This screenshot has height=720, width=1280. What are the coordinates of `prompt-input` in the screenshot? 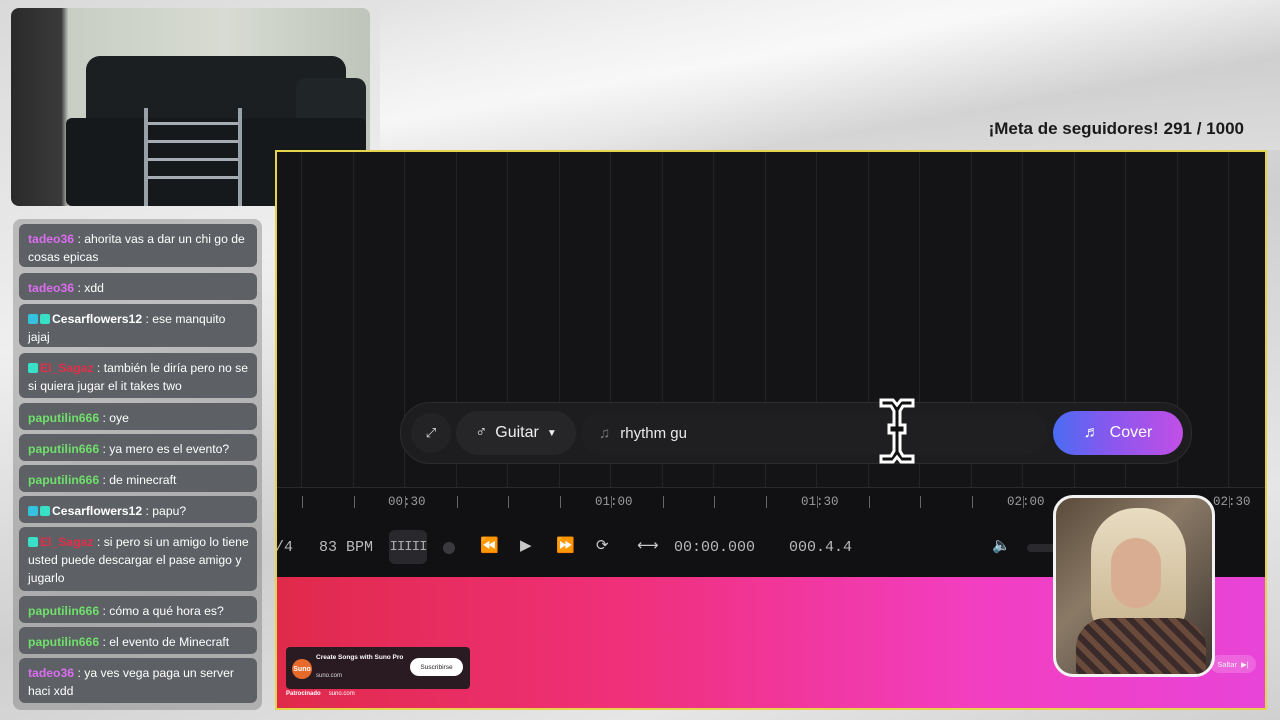 It's located at (810, 433).